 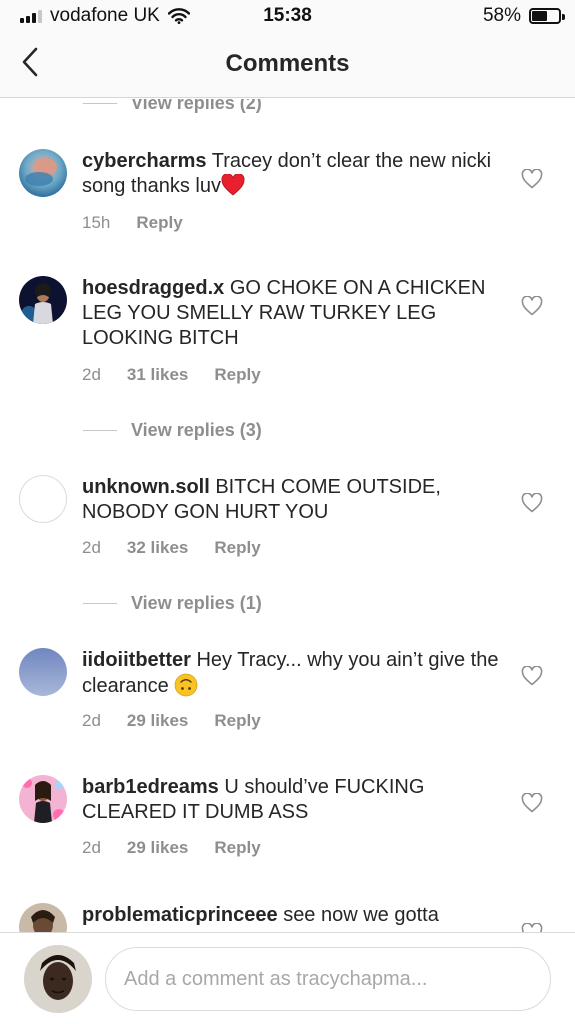 I want to click on view-replies-link: View replies (2), so click(x=172, y=106).